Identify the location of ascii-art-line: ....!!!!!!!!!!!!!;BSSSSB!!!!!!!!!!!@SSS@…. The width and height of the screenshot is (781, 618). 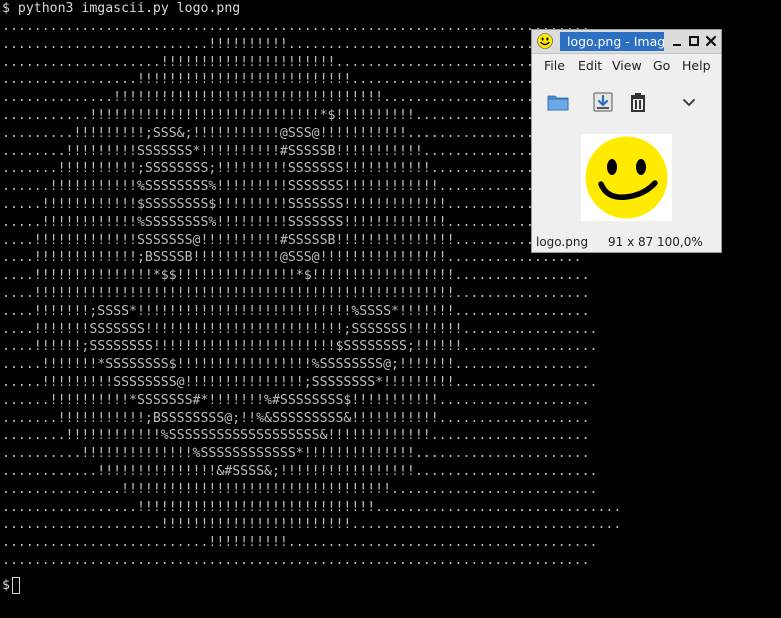
(292, 258).